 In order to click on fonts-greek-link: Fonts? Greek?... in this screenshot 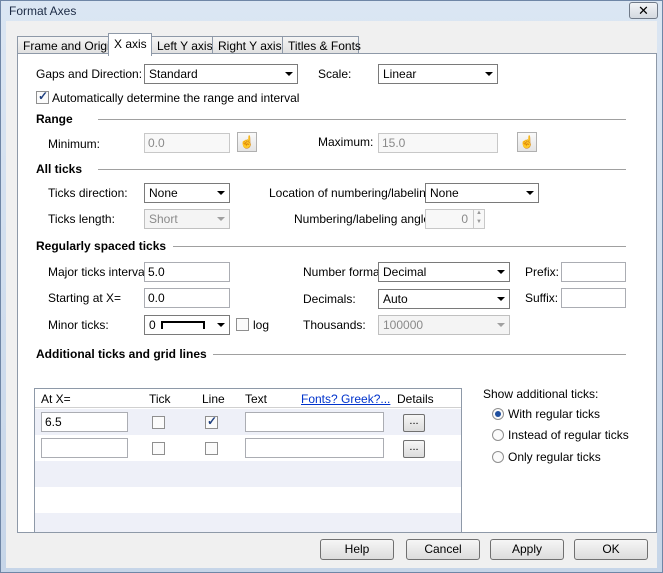, I will do `click(345, 399)`.